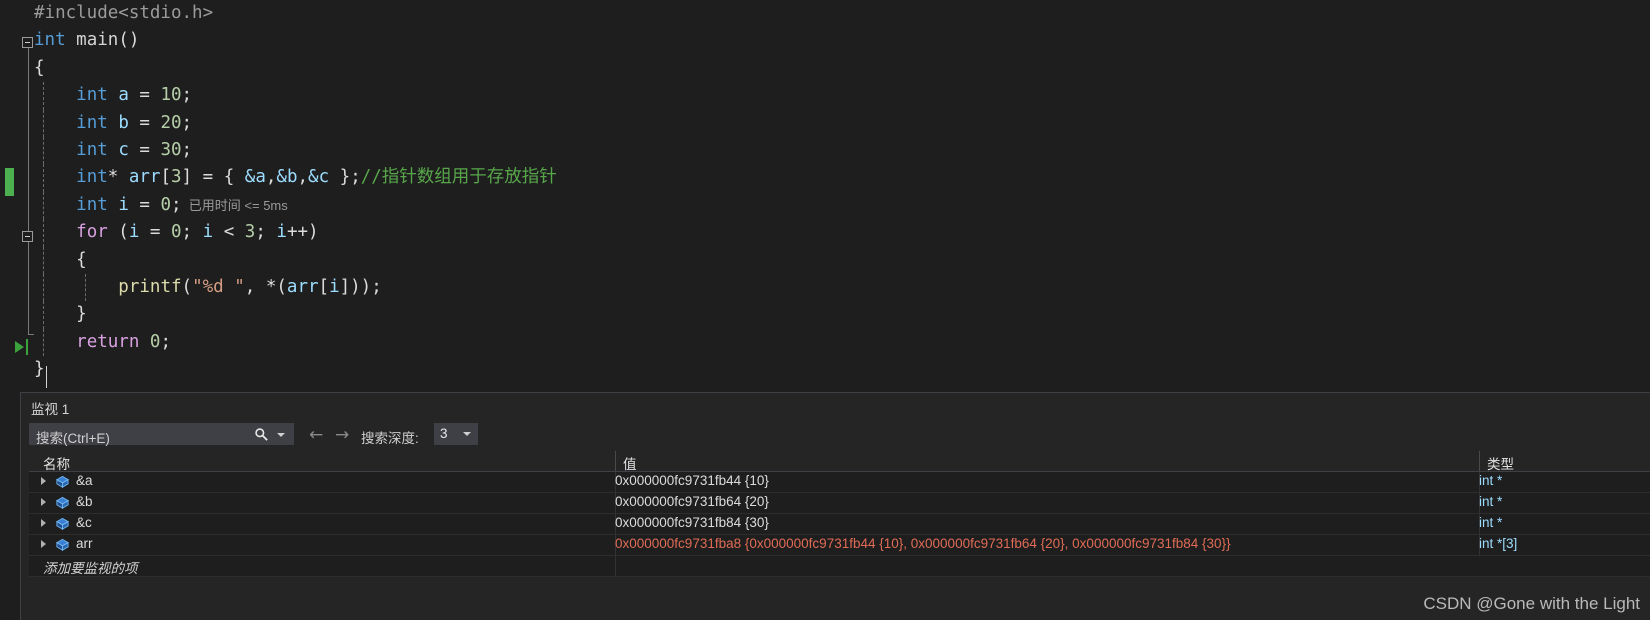  Describe the element at coordinates (229, 232) in the screenshot. I see `code-token: <` at that location.